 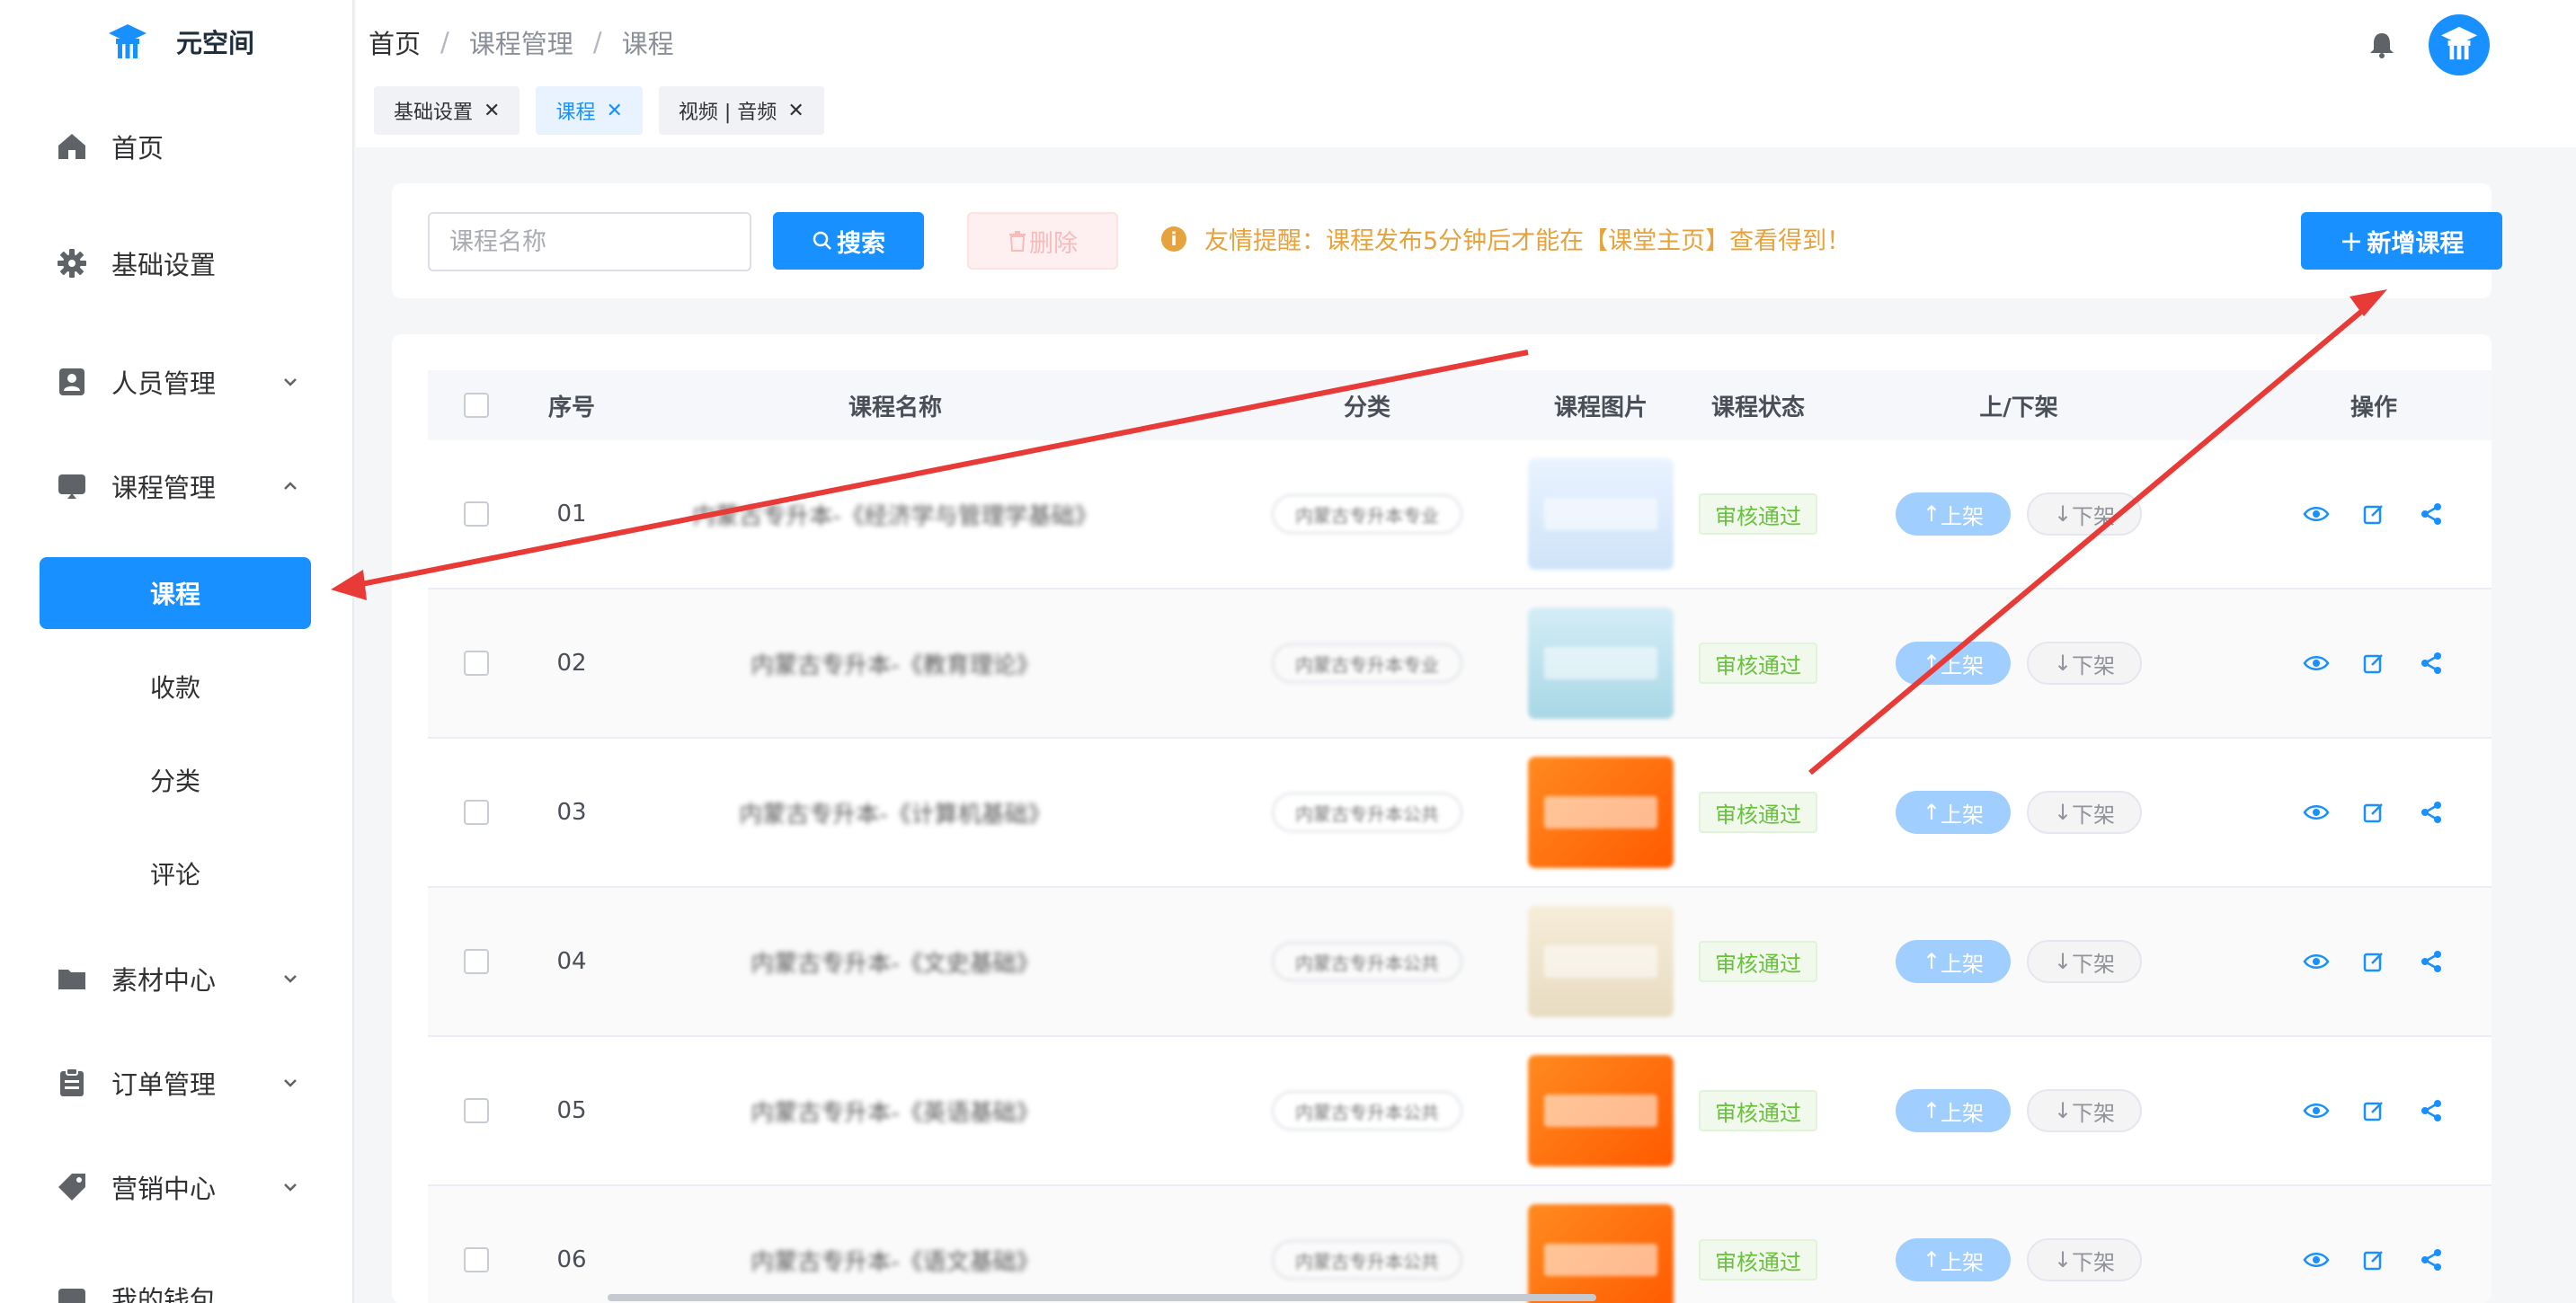 What do you see at coordinates (176, 381) in the screenshot?
I see `sidebar-item-staff: 人员管理` at bounding box center [176, 381].